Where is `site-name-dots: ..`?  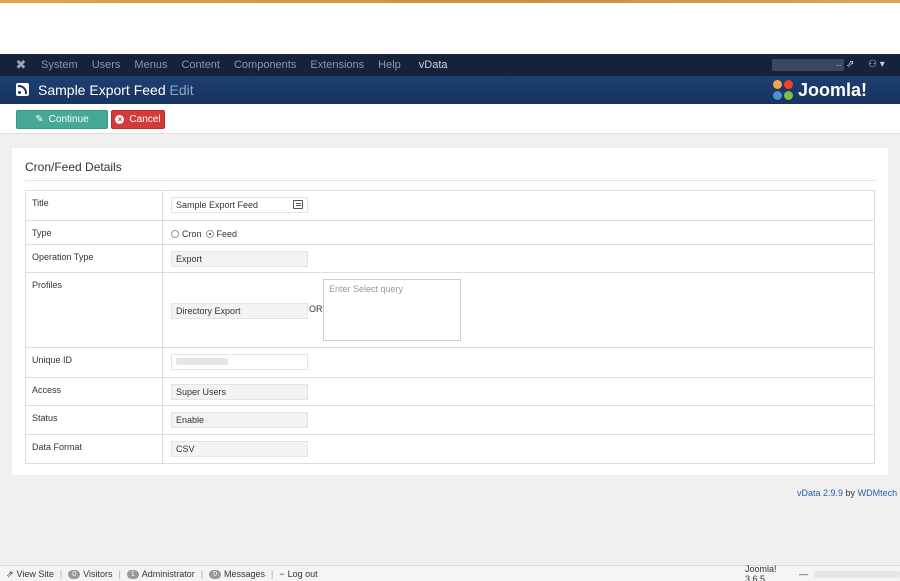
site-name-dots: .. is located at coordinates (839, 63).